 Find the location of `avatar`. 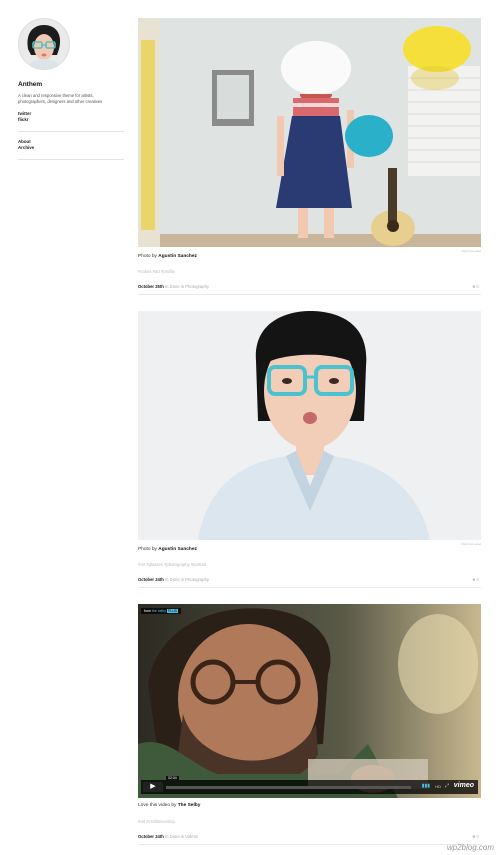

avatar is located at coordinates (44, 44).